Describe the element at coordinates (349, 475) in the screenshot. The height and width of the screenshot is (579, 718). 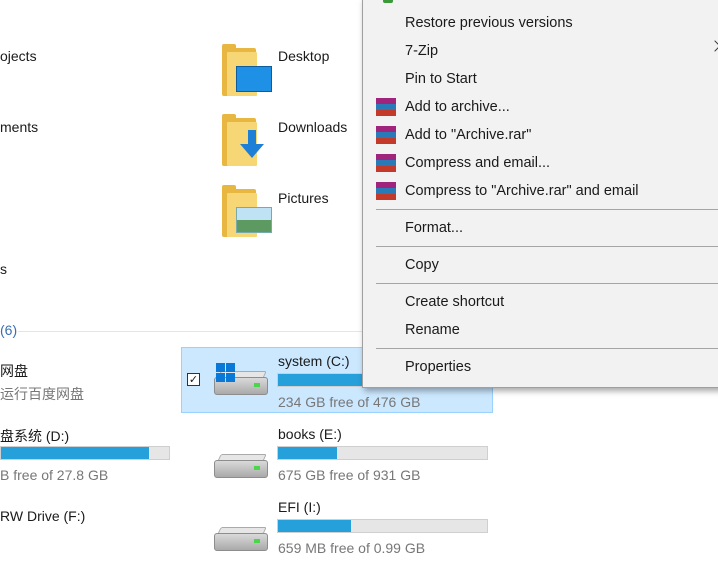
I see `drive-e-free: 675 GB free of 931 GB` at that location.